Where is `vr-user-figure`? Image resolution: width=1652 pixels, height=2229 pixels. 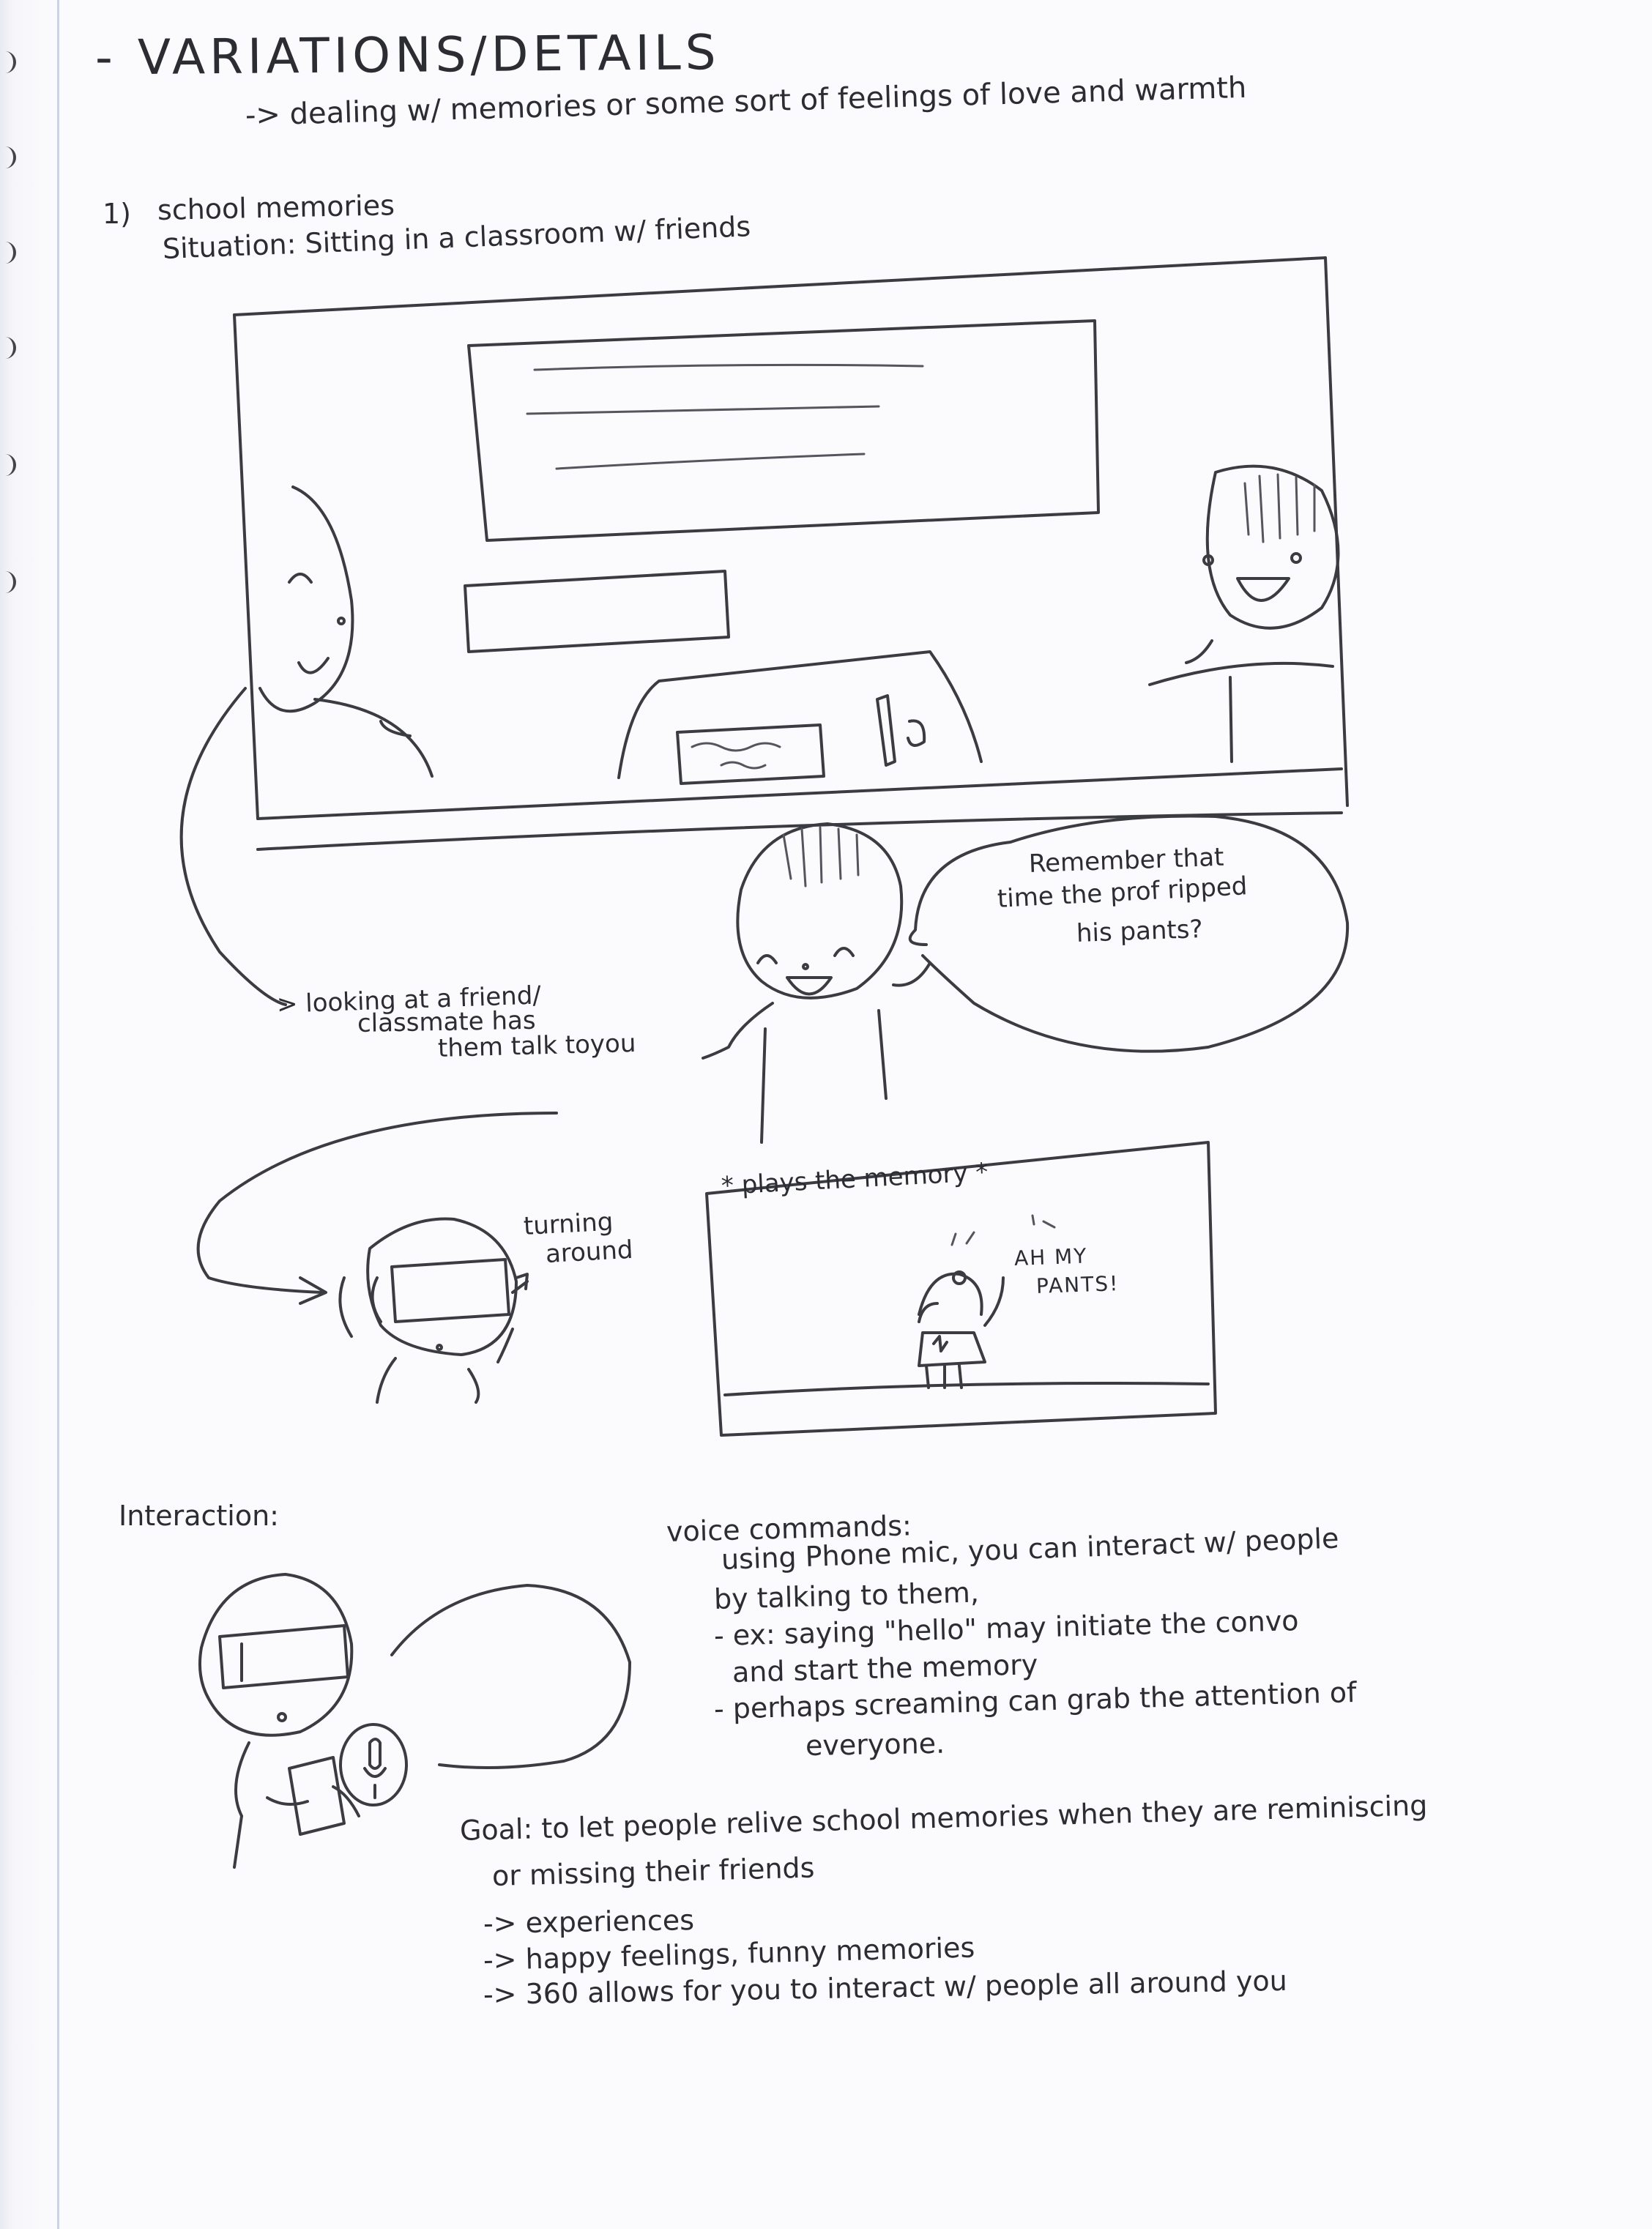
vr-user-figure is located at coordinates (434, 1310).